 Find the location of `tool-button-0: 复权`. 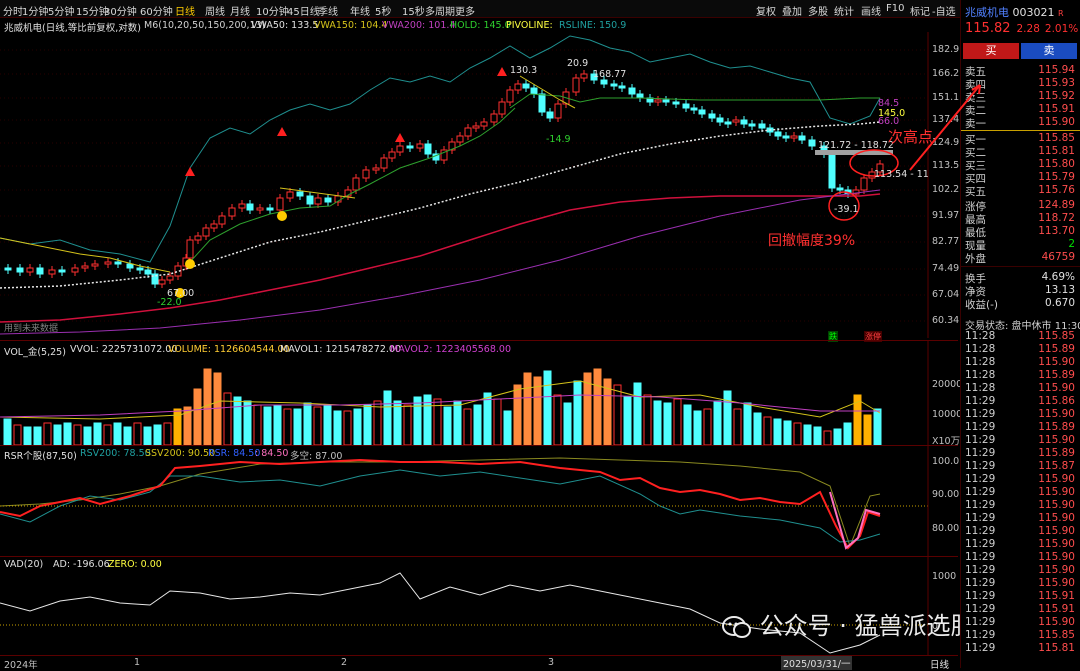

tool-button-0: 复权 is located at coordinates (766, 10).